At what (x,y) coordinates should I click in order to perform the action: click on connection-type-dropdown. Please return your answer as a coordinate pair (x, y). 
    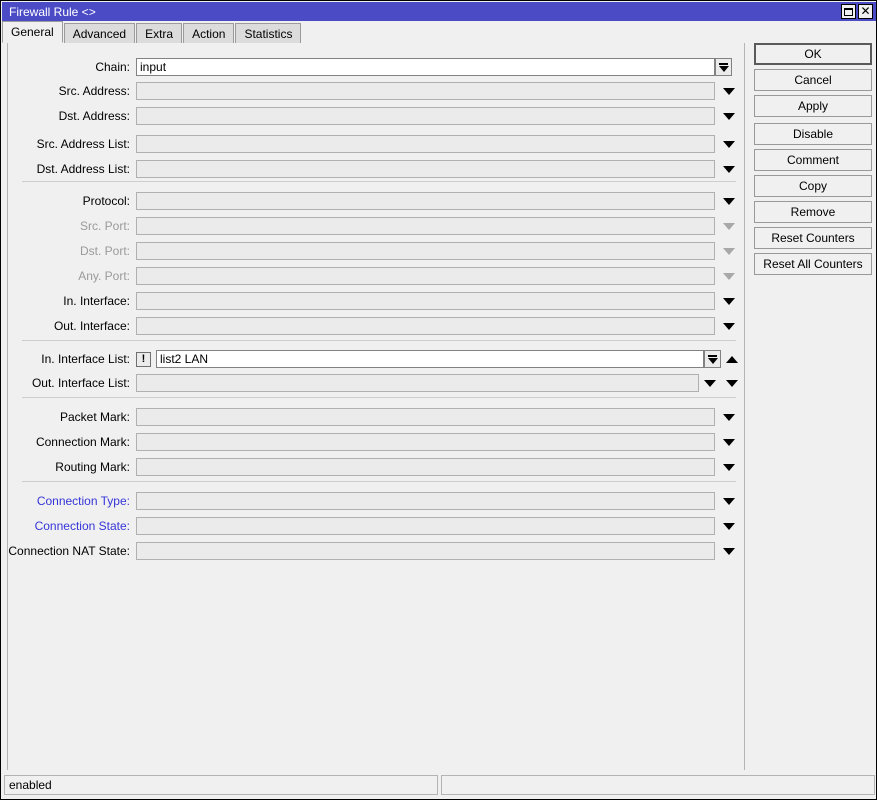
    Looking at the image, I should click on (729, 501).